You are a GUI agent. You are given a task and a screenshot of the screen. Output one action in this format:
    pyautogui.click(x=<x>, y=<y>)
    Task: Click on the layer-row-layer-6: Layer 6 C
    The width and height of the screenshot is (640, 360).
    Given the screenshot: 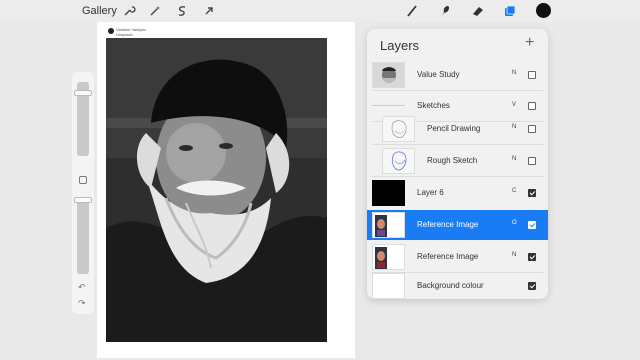 What is the action you would take?
    pyautogui.click(x=457, y=193)
    